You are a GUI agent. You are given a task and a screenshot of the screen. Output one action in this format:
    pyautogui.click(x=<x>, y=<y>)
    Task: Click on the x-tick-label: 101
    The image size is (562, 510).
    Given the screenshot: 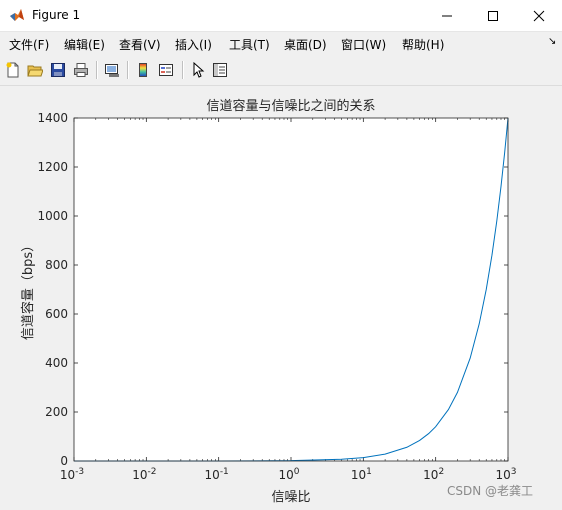 What is the action you would take?
    pyautogui.click(x=361, y=474)
    